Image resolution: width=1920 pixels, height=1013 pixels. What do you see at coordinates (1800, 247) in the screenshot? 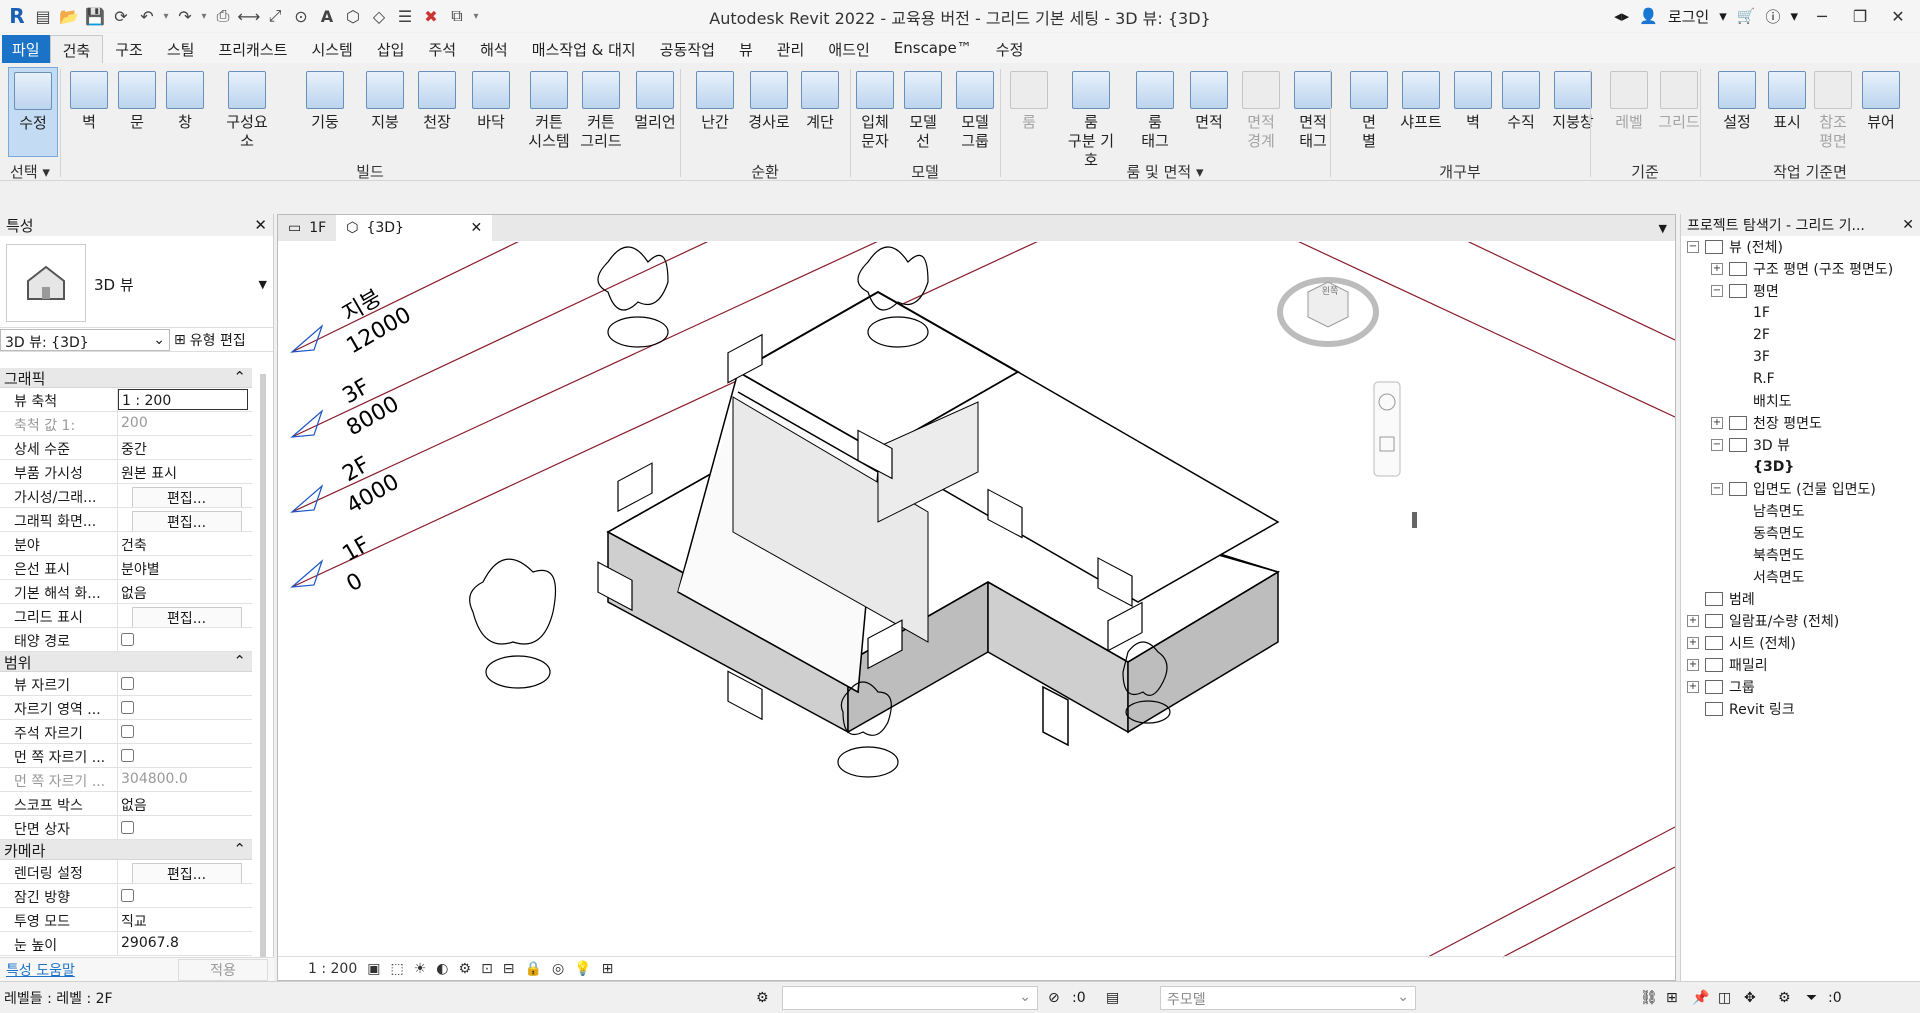
I see `browser-node: − 뷰 (전체)` at bounding box center [1800, 247].